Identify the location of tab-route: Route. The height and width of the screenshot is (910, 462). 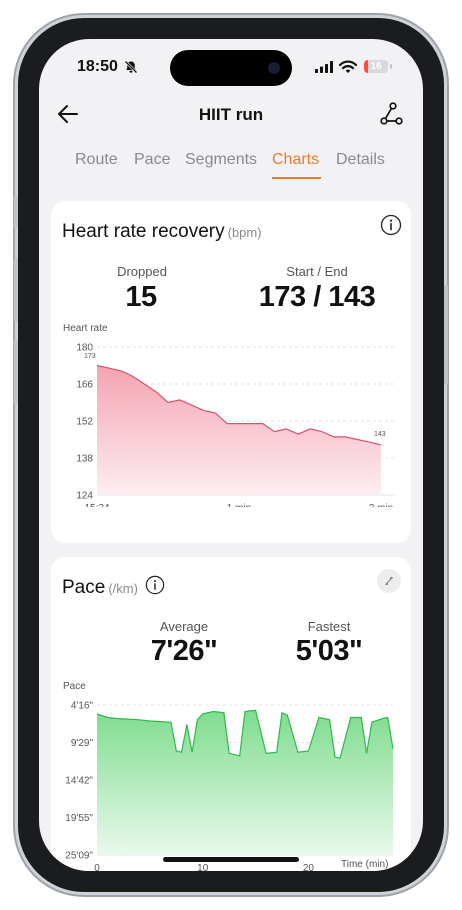
(96, 160).